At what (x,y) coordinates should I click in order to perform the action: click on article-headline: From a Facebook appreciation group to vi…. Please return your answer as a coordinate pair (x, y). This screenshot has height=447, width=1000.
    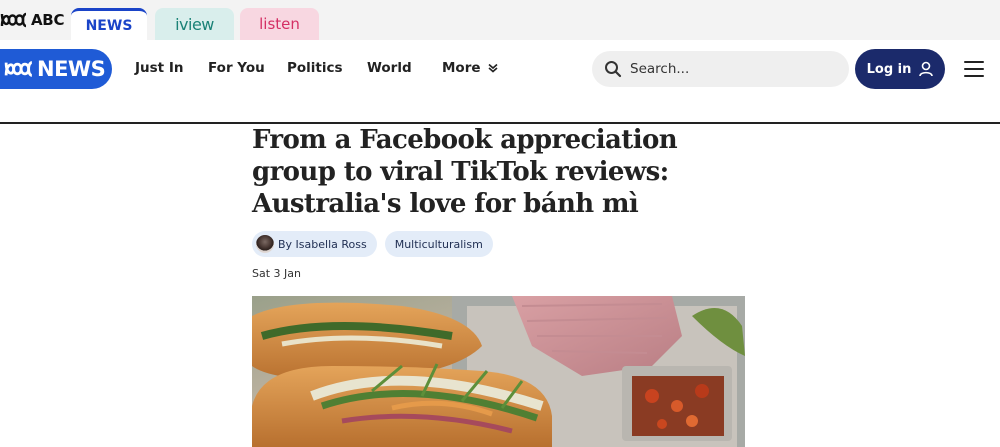
    Looking at the image, I should click on (465, 172).